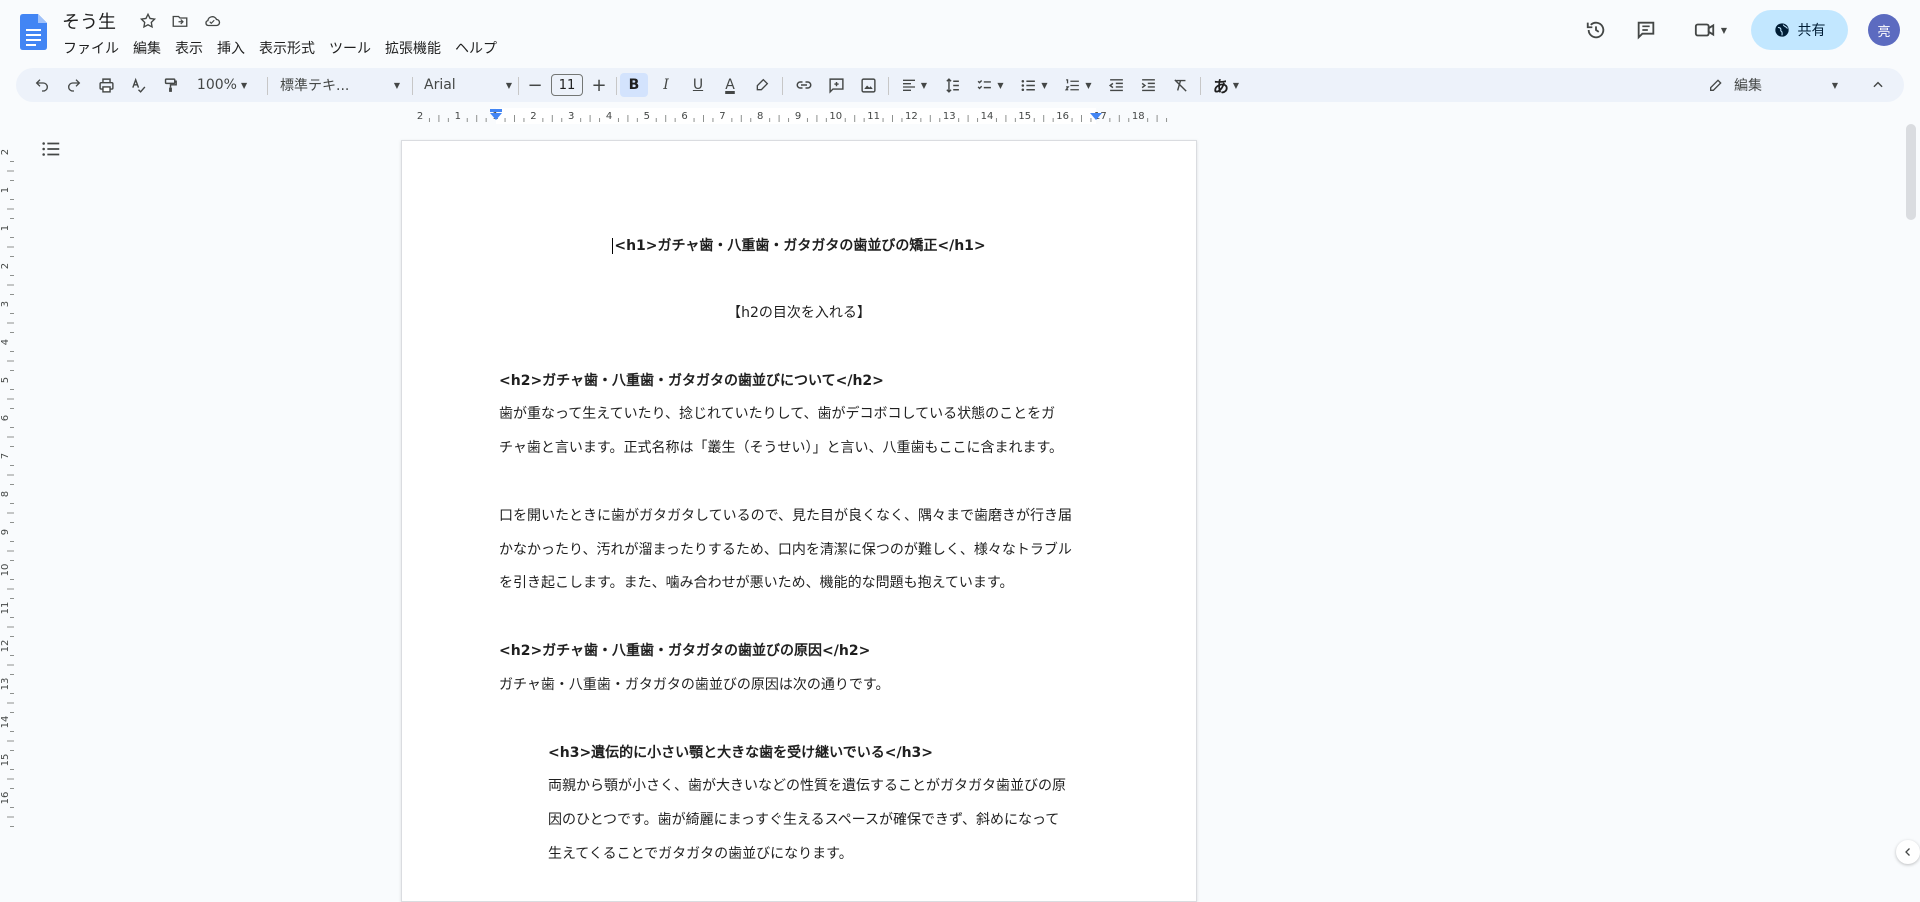 The width and height of the screenshot is (1920, 902). What do you see at coordinates (1596, 30) in the screenshot?
I see `version-history-icon` at bounding box center [1596, 30].